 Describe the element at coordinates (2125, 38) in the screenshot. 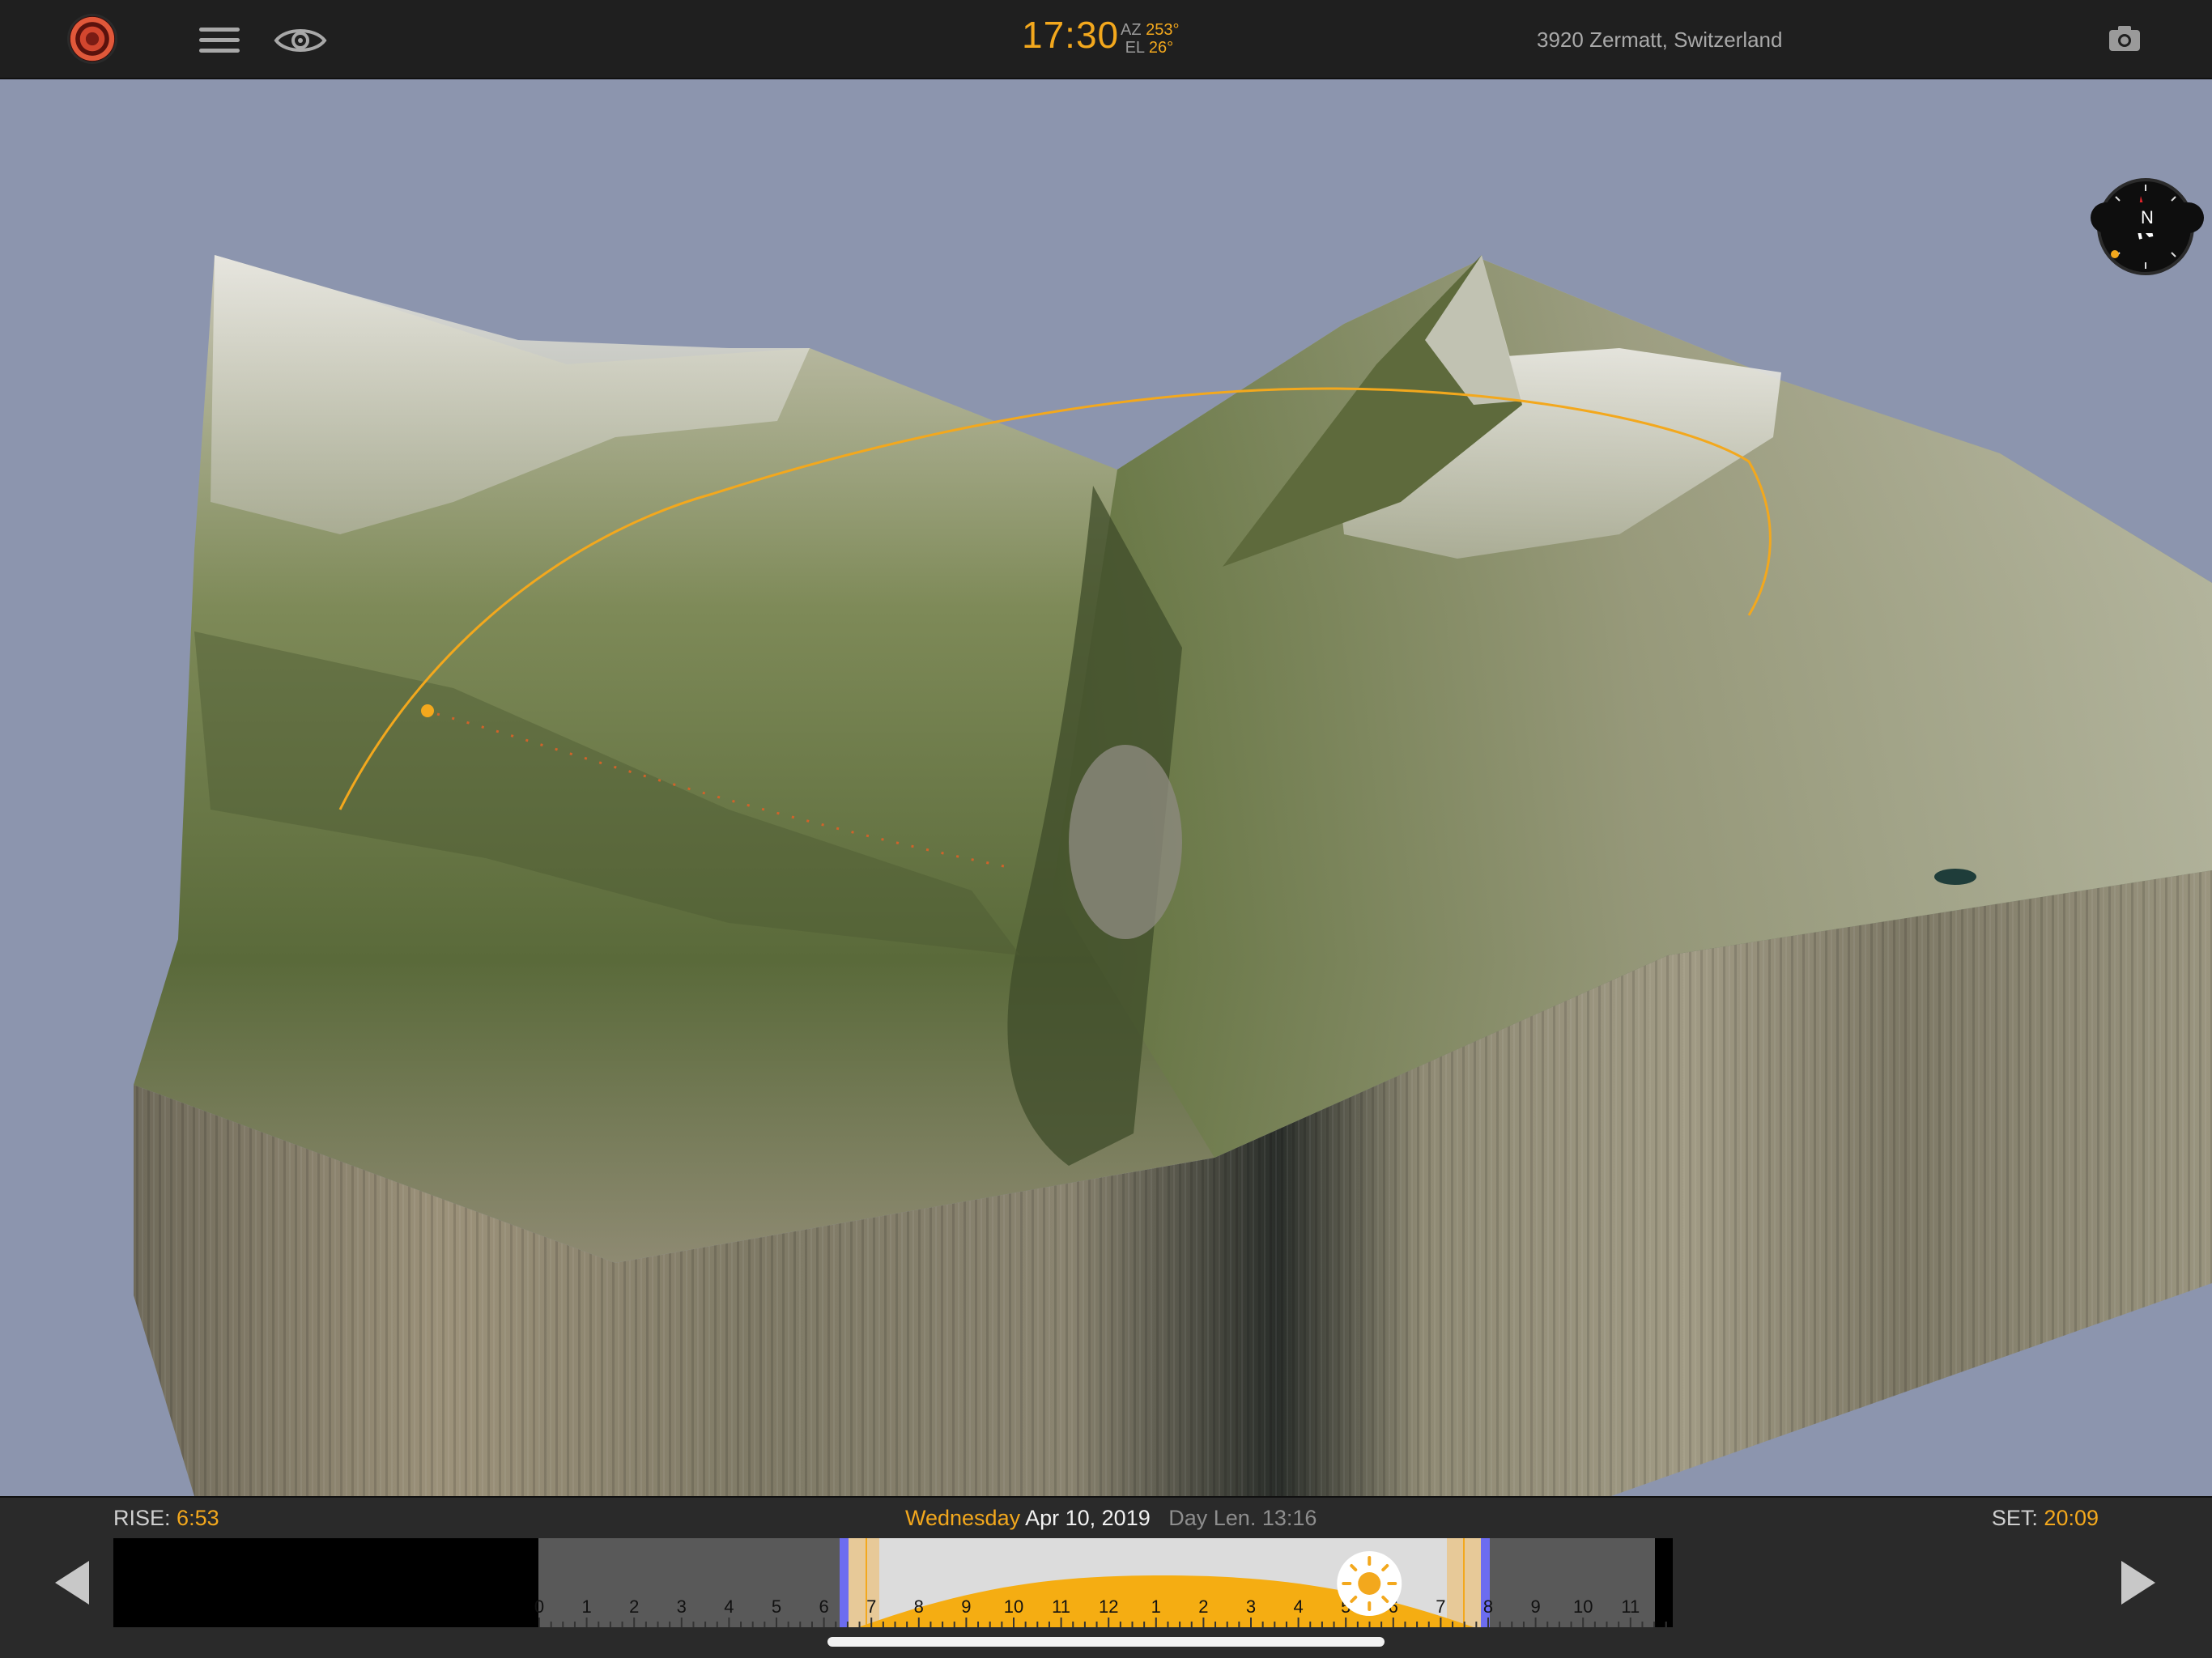

I see `camera-icon` at that location.